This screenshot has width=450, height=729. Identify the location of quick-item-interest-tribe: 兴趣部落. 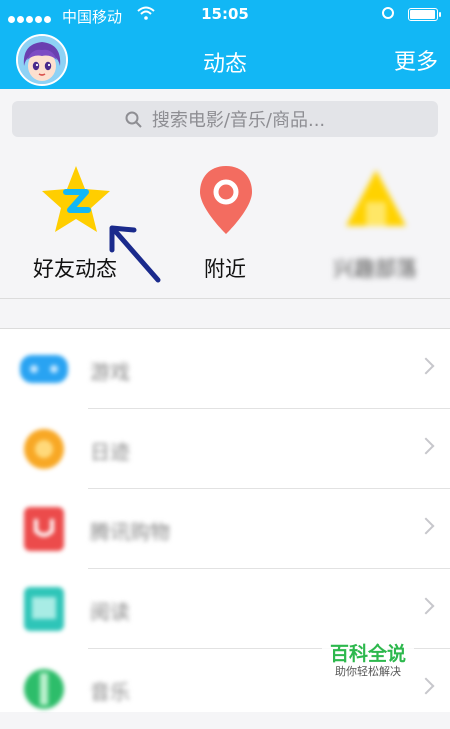
(375, 224).